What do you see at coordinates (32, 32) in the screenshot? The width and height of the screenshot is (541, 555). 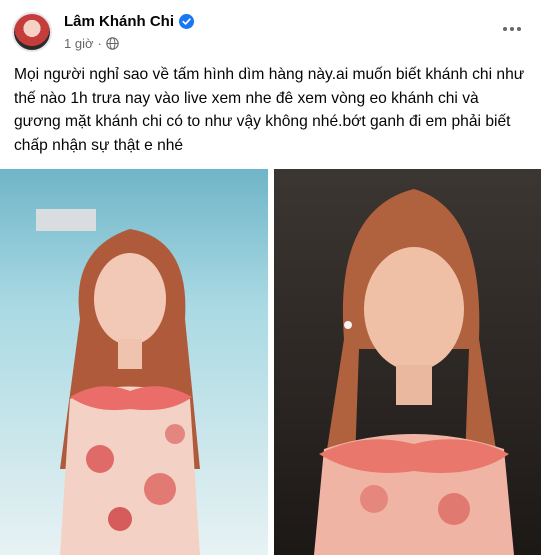 I see `author-avatar` at bounding box center [32, 32].